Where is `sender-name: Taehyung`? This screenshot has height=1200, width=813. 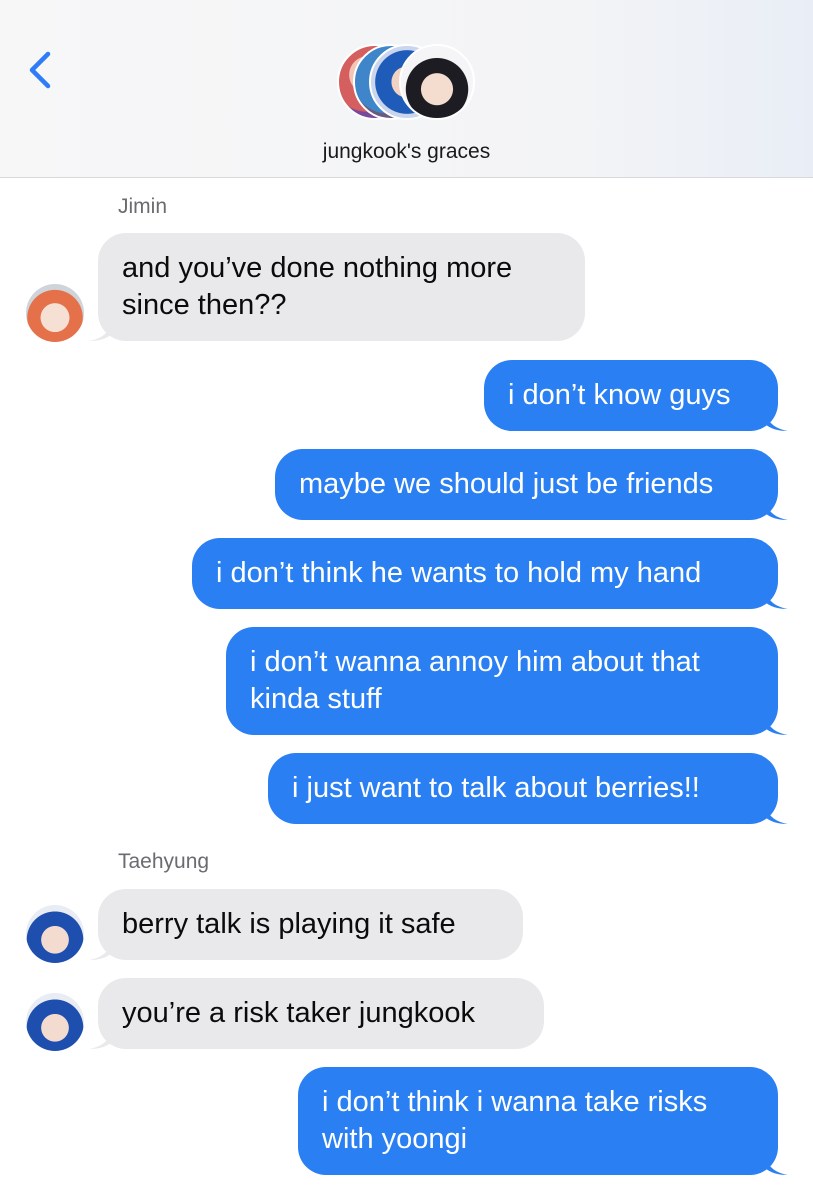 sender-name: Taehyung is located at coordinates (164, 861).